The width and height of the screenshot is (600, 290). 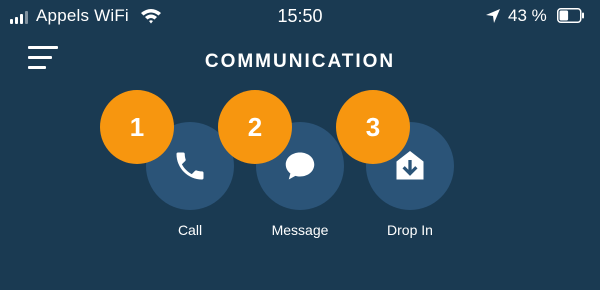 I want to click on step-badge-3: 3, so click(x=373, y=127).